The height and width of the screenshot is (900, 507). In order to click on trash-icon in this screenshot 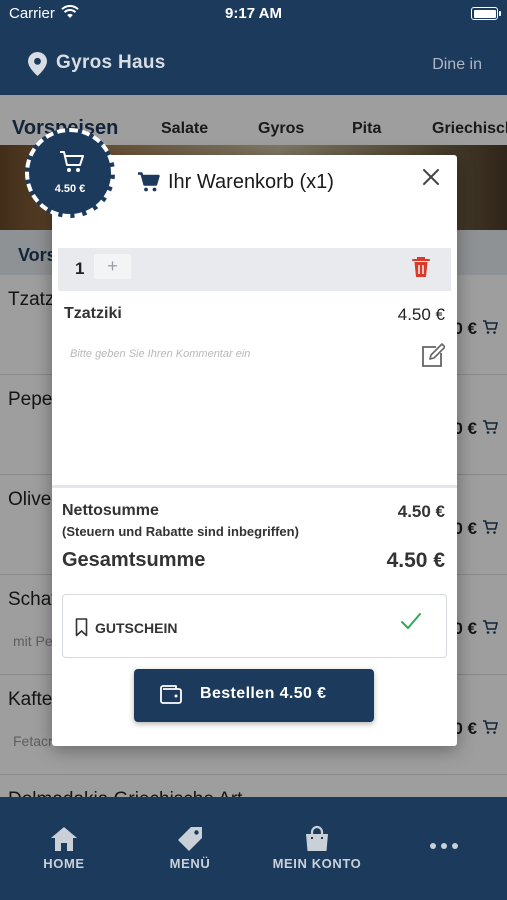, I will do `click(421, 267)`.